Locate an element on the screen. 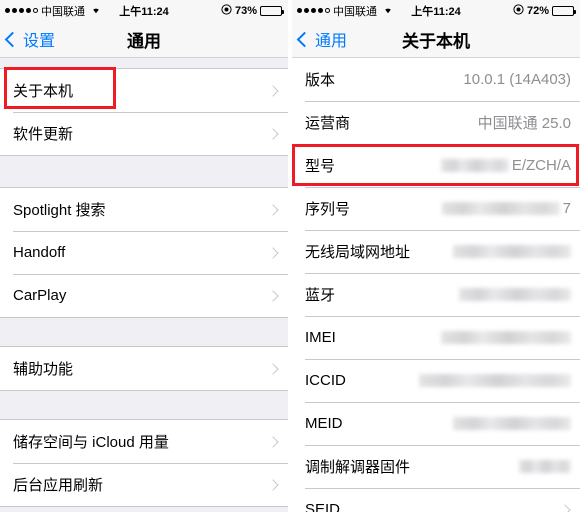  list-item-iccid: ICCID is located at coordinates (436, 380).